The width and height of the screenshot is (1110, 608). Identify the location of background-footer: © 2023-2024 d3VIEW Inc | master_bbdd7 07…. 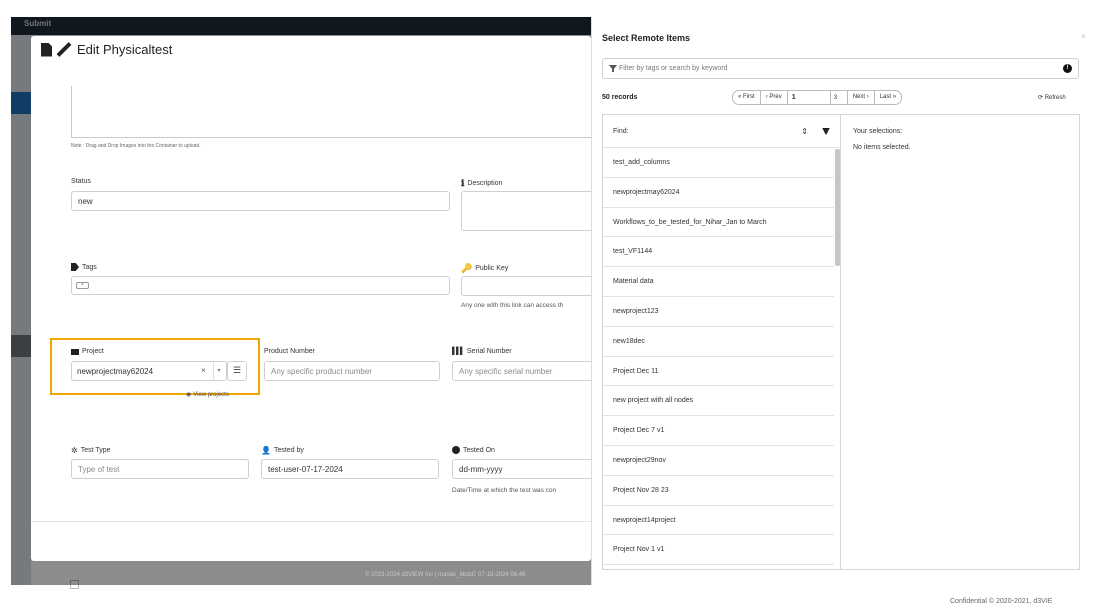
(445, 575).